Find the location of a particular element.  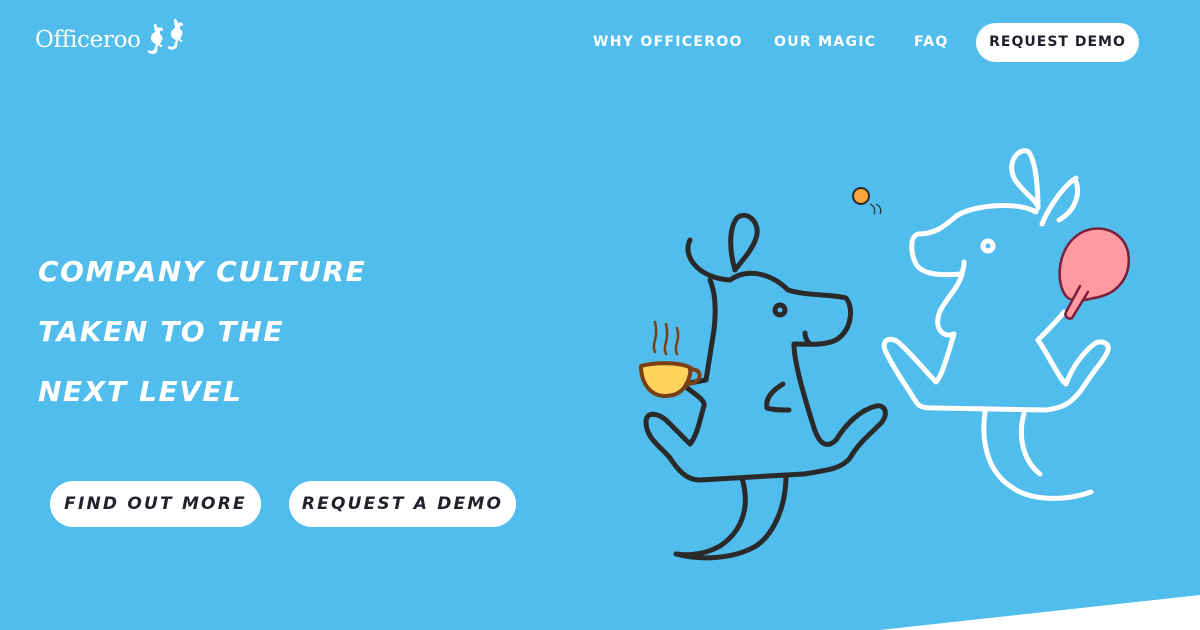

bottom-right-corner-shape is located at coordinates (1040, 612).